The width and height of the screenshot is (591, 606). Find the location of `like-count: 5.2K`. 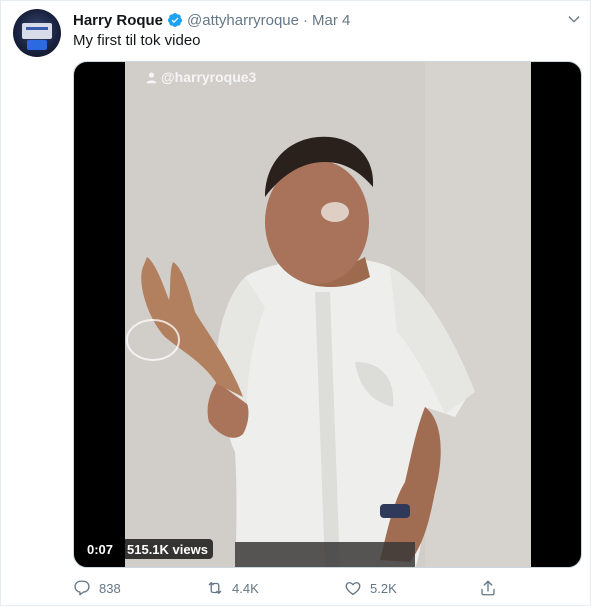

like-count: 5.2K is located at coordinates (383, 588).